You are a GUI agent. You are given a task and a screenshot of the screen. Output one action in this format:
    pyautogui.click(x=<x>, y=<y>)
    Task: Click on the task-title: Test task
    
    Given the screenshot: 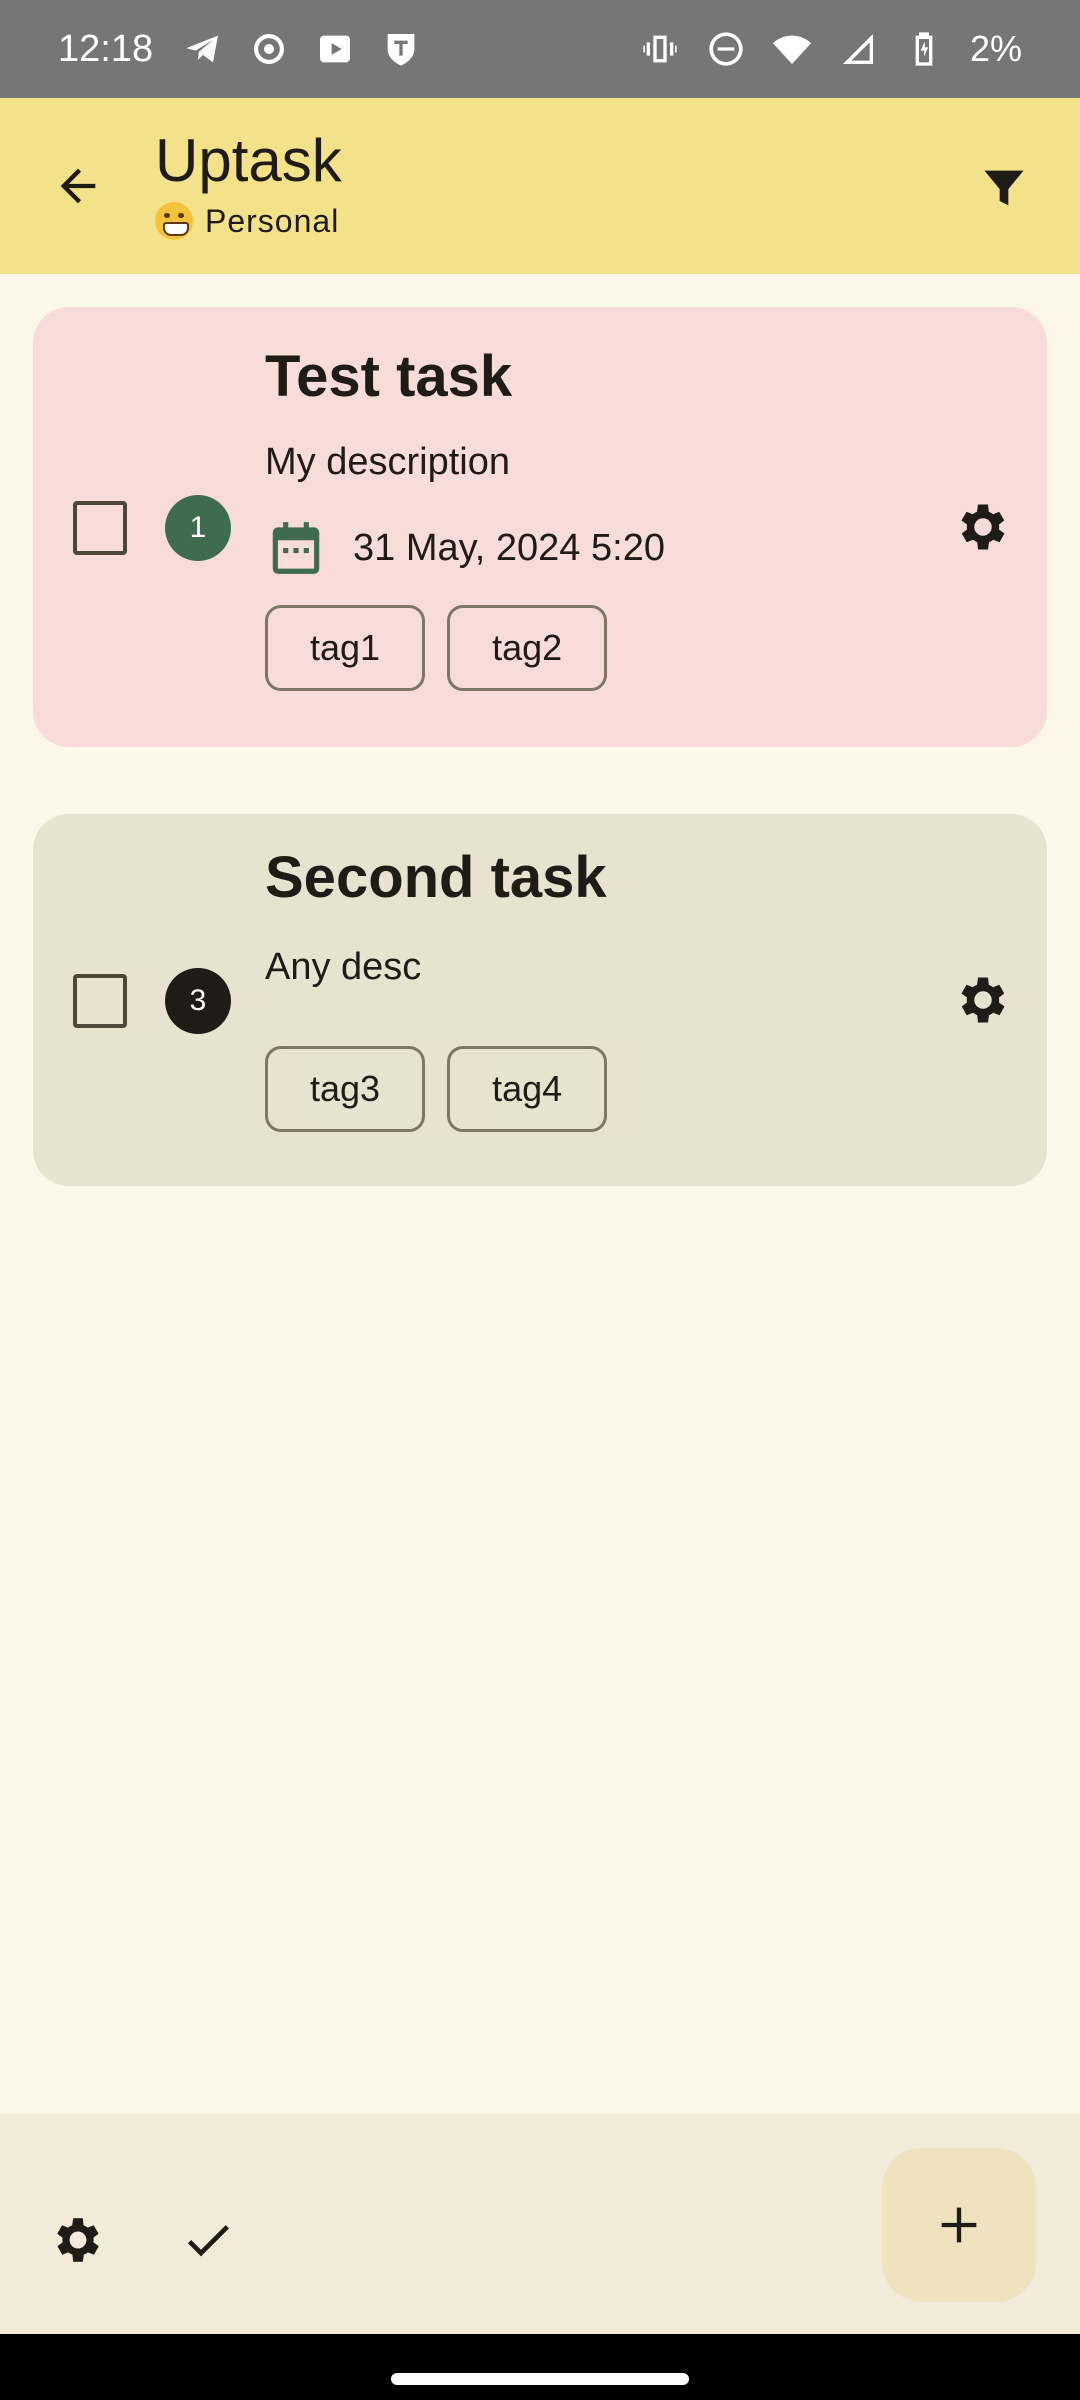 What is the action you would take?
    pyautogui.click(x=389, y=376)
    